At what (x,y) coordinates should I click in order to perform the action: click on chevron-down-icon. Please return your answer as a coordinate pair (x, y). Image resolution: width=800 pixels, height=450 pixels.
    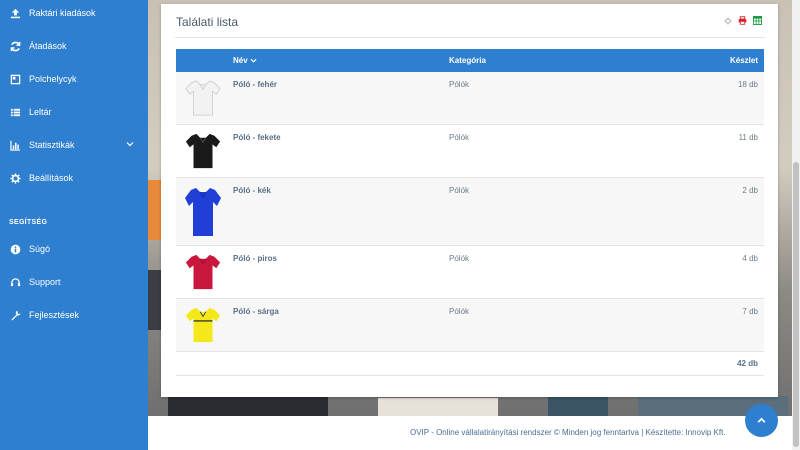
    Looking at the image, I should click on (130, 145).